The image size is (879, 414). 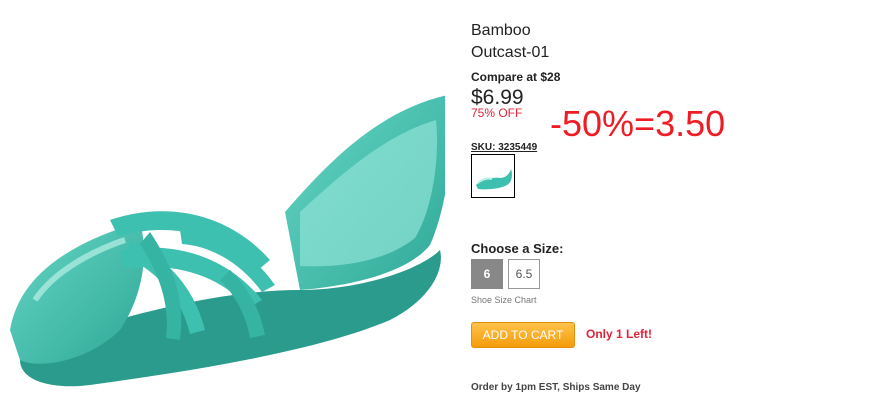 I want to click on add-to-cart-button: ADD TO CART, so click(x=523, y=335).